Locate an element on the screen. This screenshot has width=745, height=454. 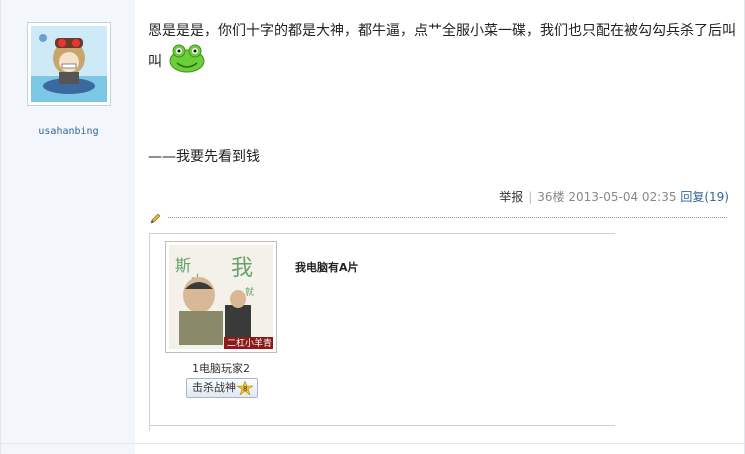
avatar-caption: 二杠小羊青 is located at coordinates (249, 343).